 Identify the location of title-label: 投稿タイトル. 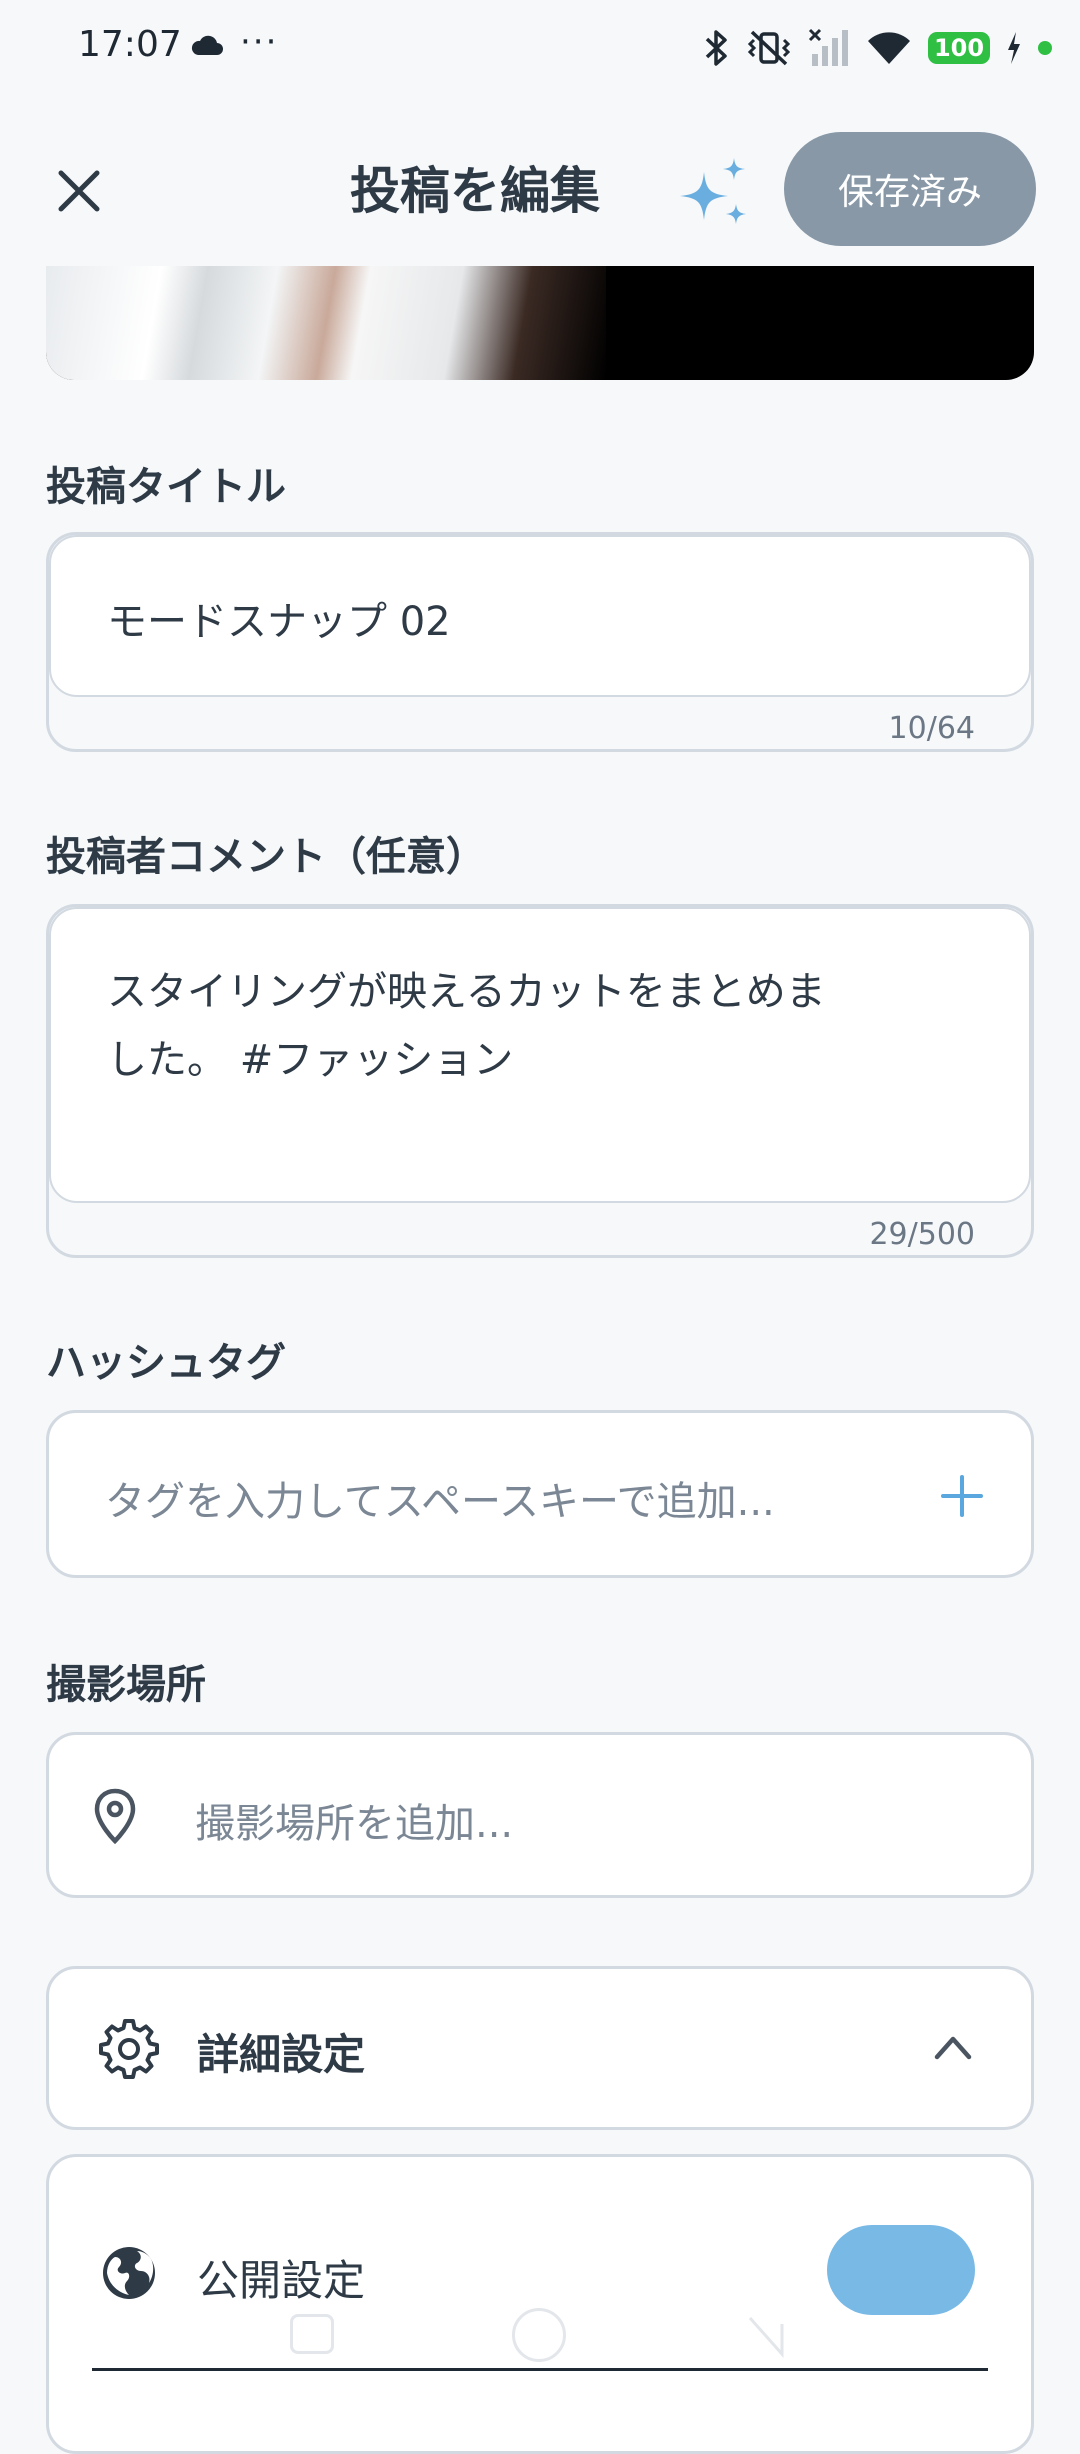
(166, 487).